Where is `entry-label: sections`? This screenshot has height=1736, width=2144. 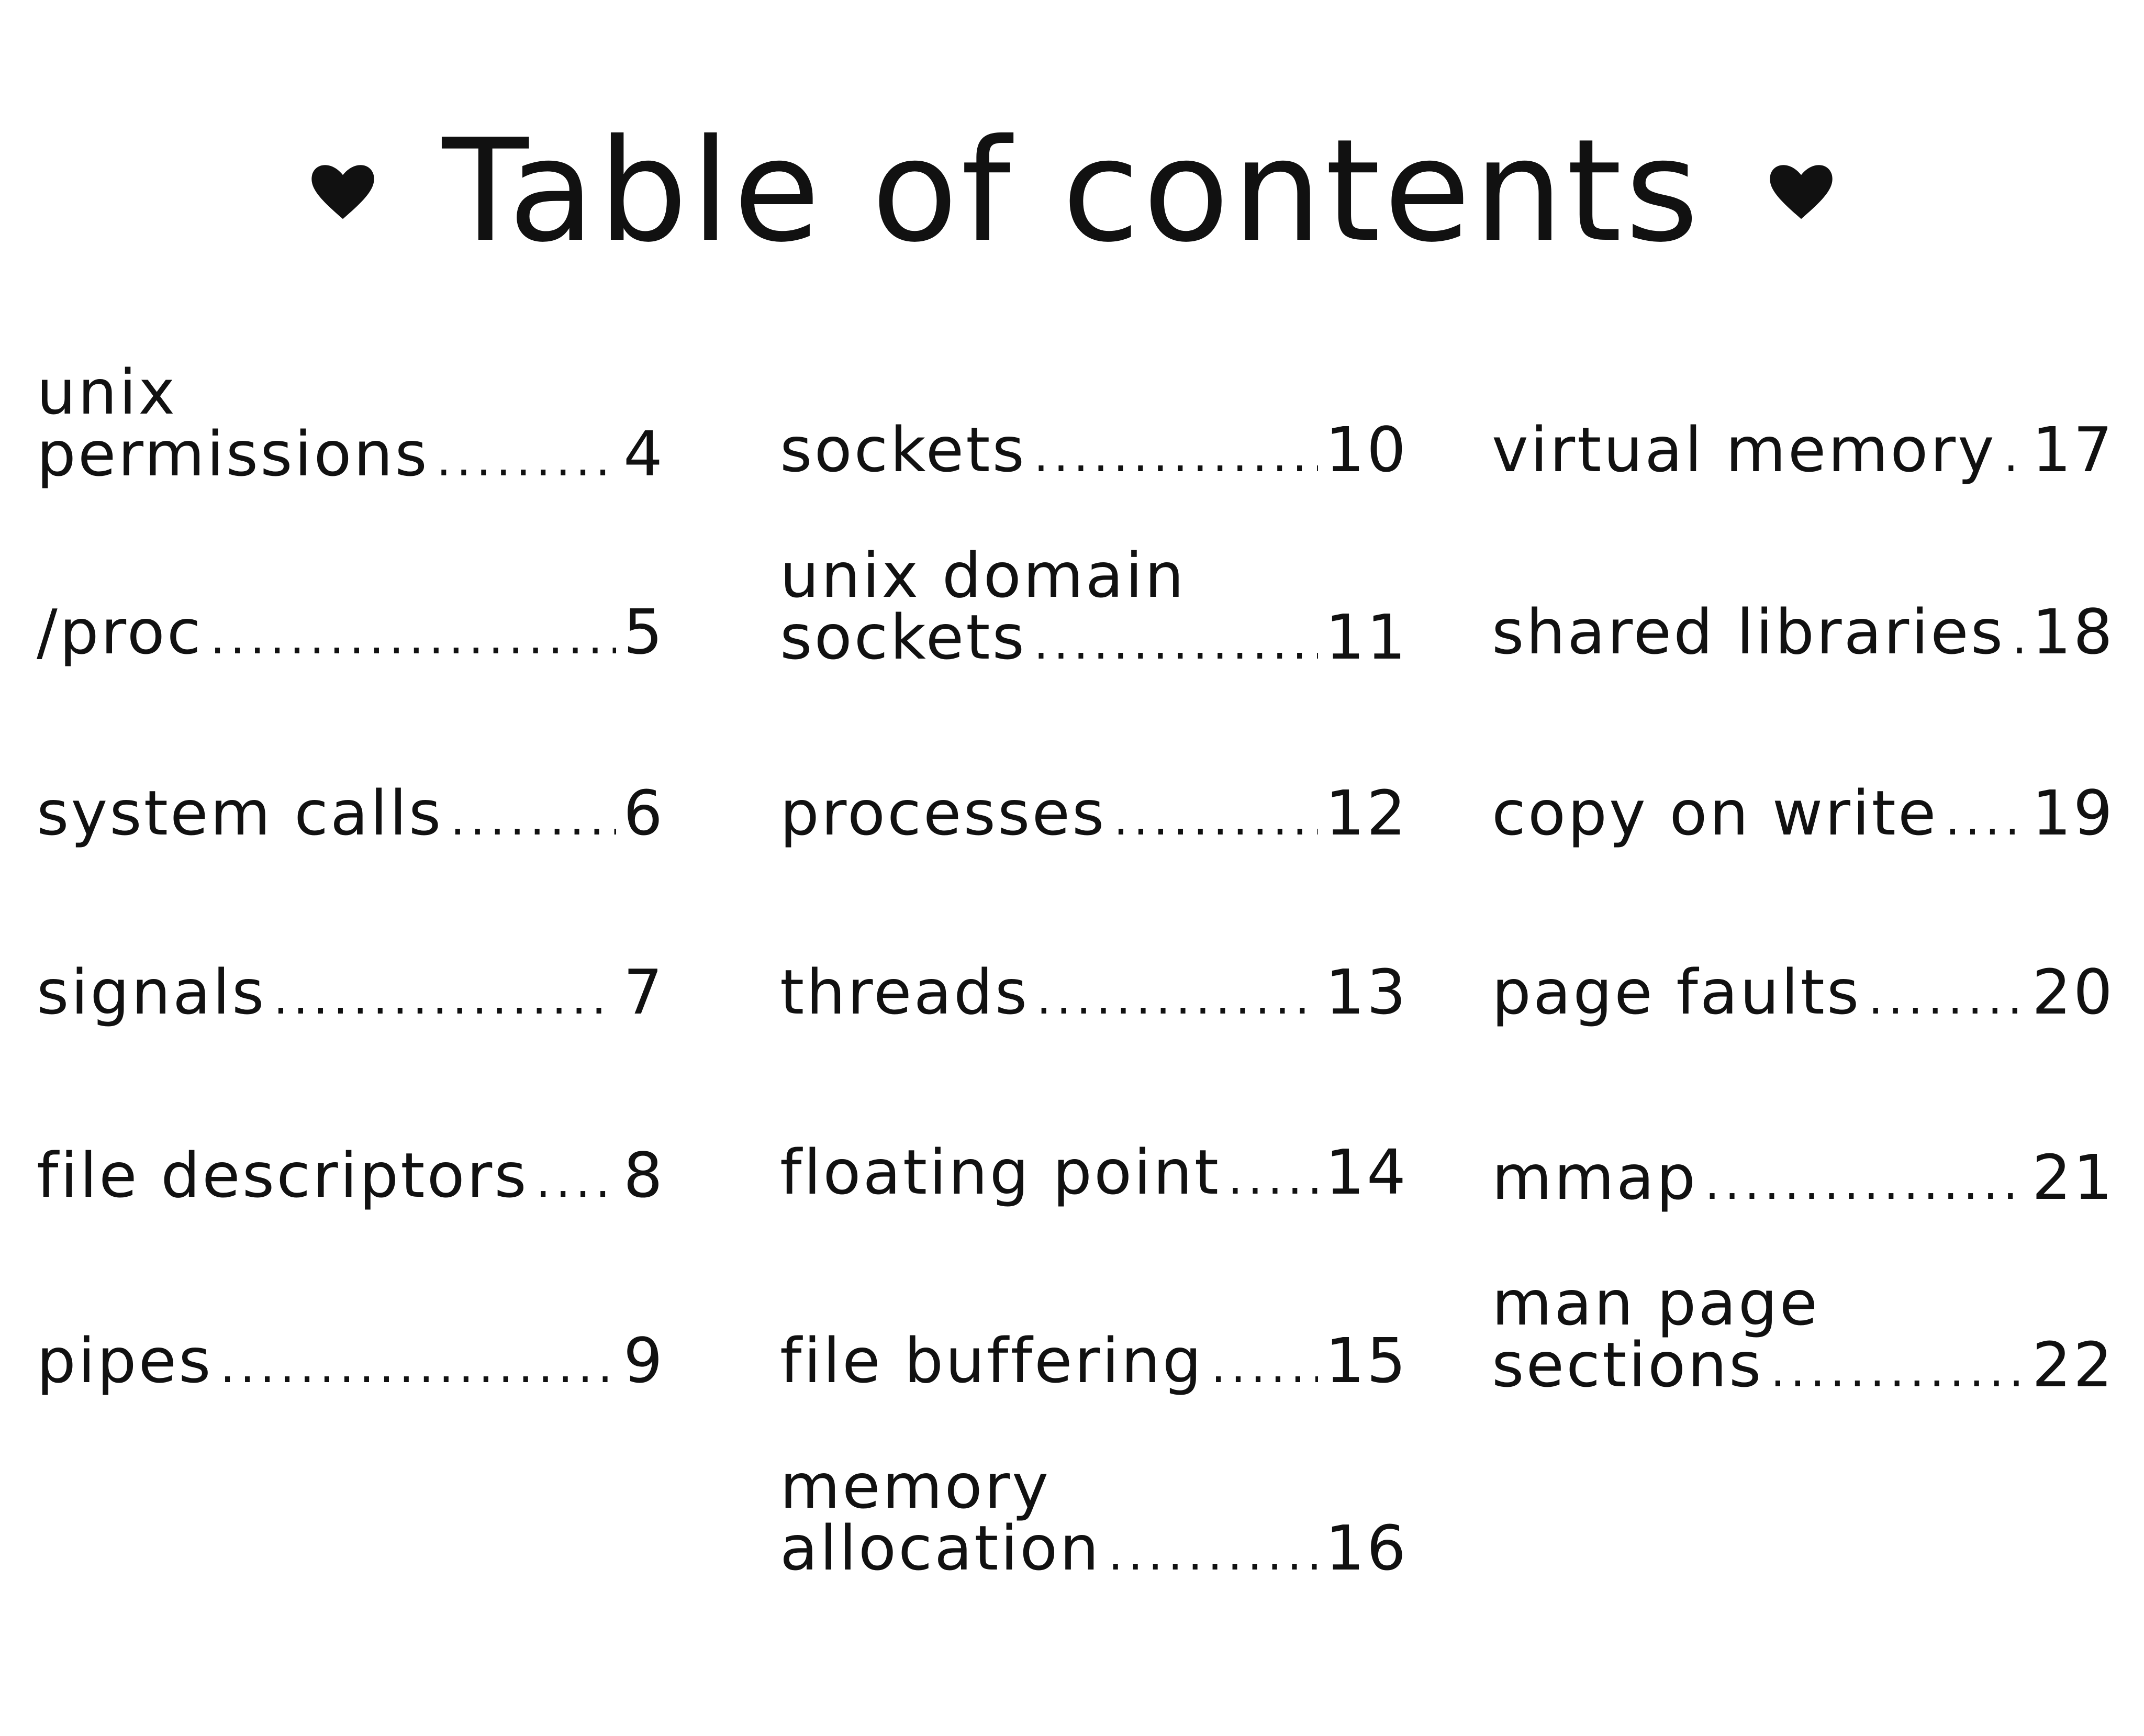
entry-label: sections is located at coordinates (1627, 1365).